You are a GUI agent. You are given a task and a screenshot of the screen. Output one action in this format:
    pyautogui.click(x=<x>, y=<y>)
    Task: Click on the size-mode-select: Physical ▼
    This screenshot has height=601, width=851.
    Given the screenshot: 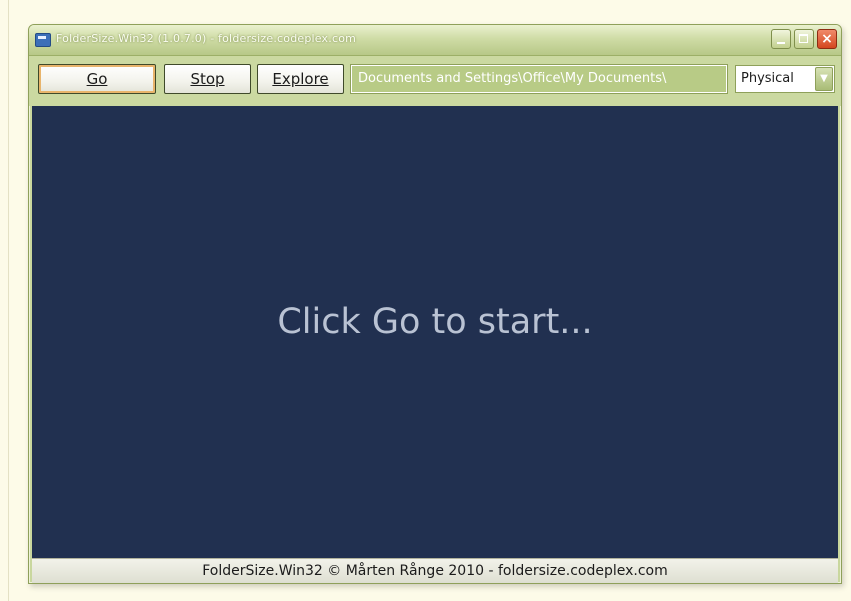 What is the action you would take?
    pyautogui.click(x=785, y=79)
    